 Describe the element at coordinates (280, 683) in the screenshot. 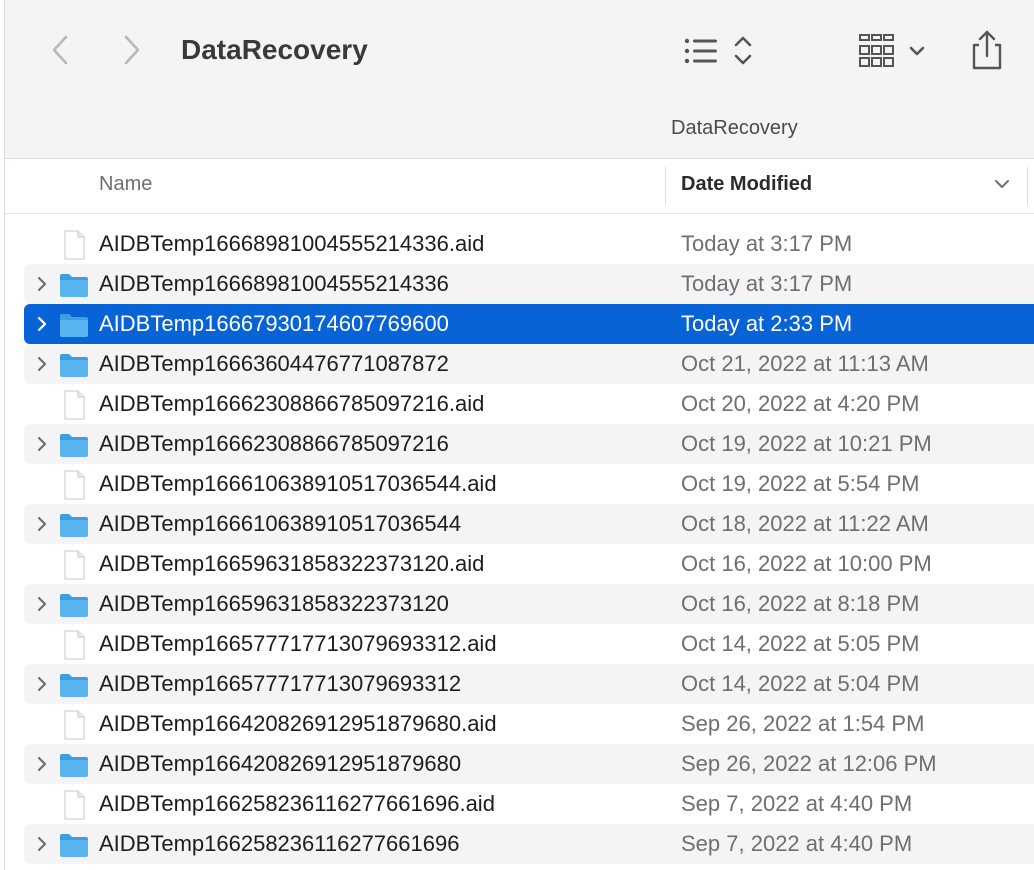

I see `file-name: AIDBTemp166577717713079693312` at that location.